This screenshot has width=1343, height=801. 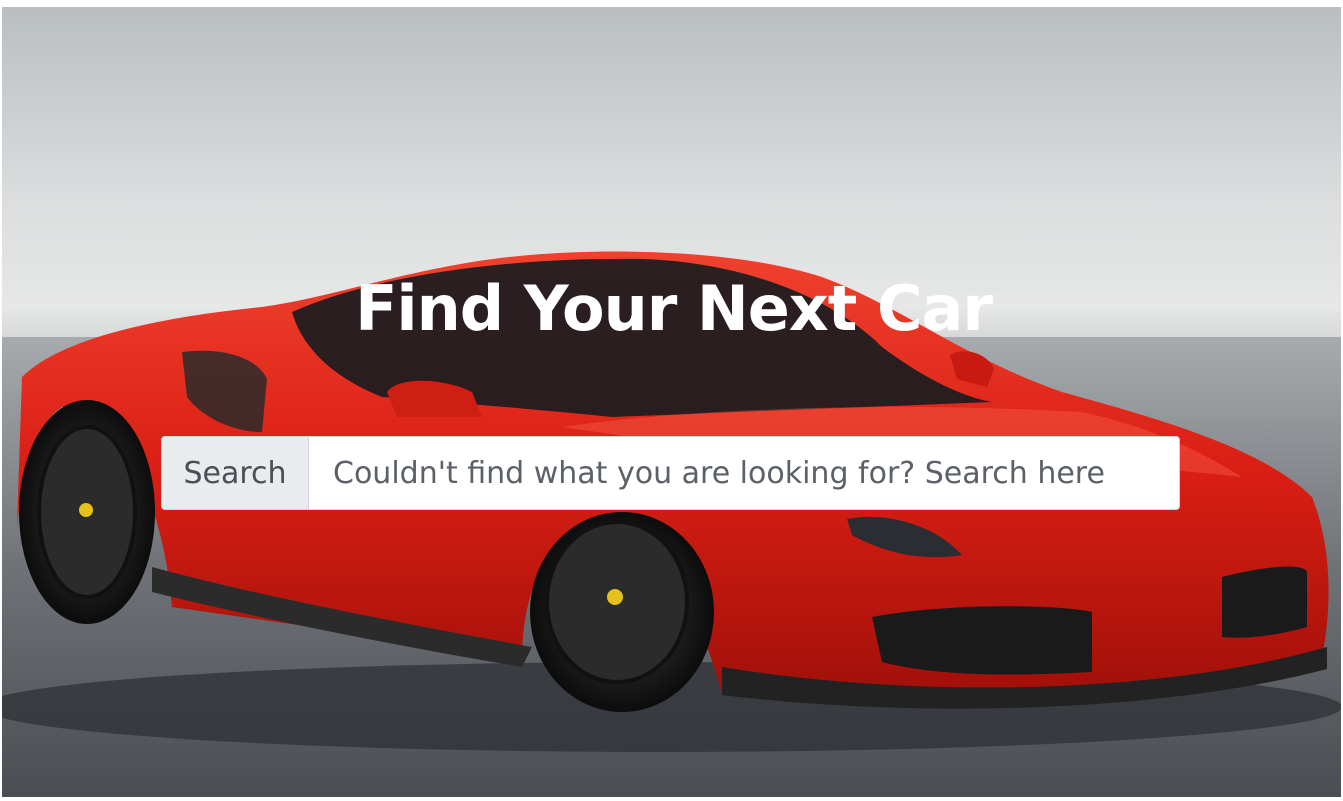 I want to click on search-bar: Search, so click(x=670, y=473).